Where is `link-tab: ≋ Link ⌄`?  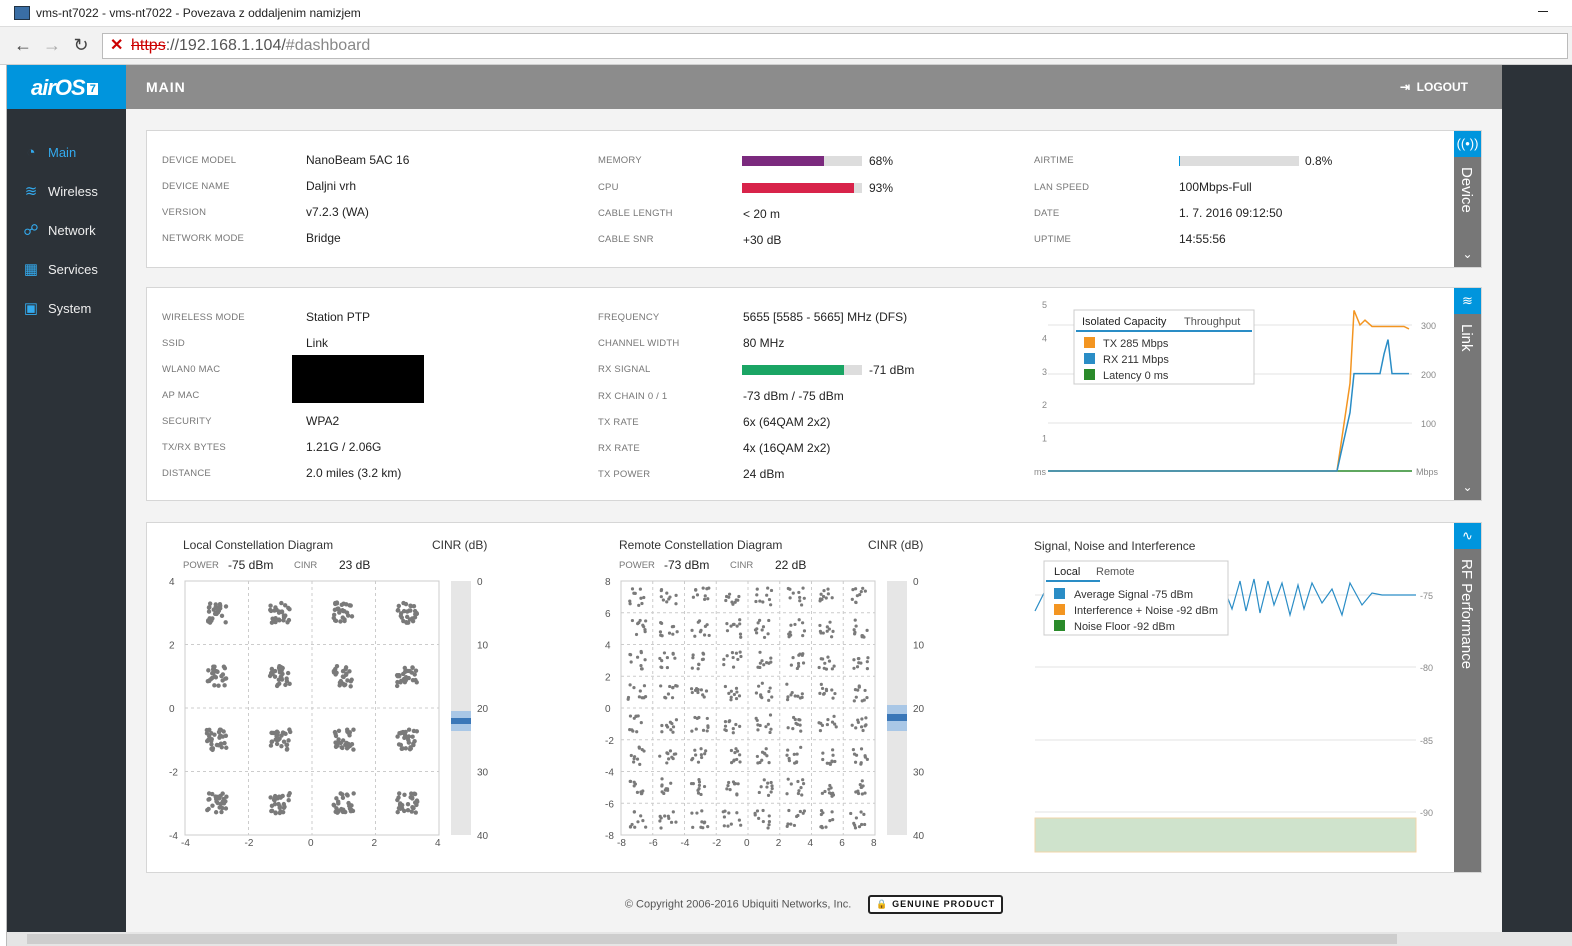
link-tab: ≋ Link ⌄ is located at coordinates (1467, 394).